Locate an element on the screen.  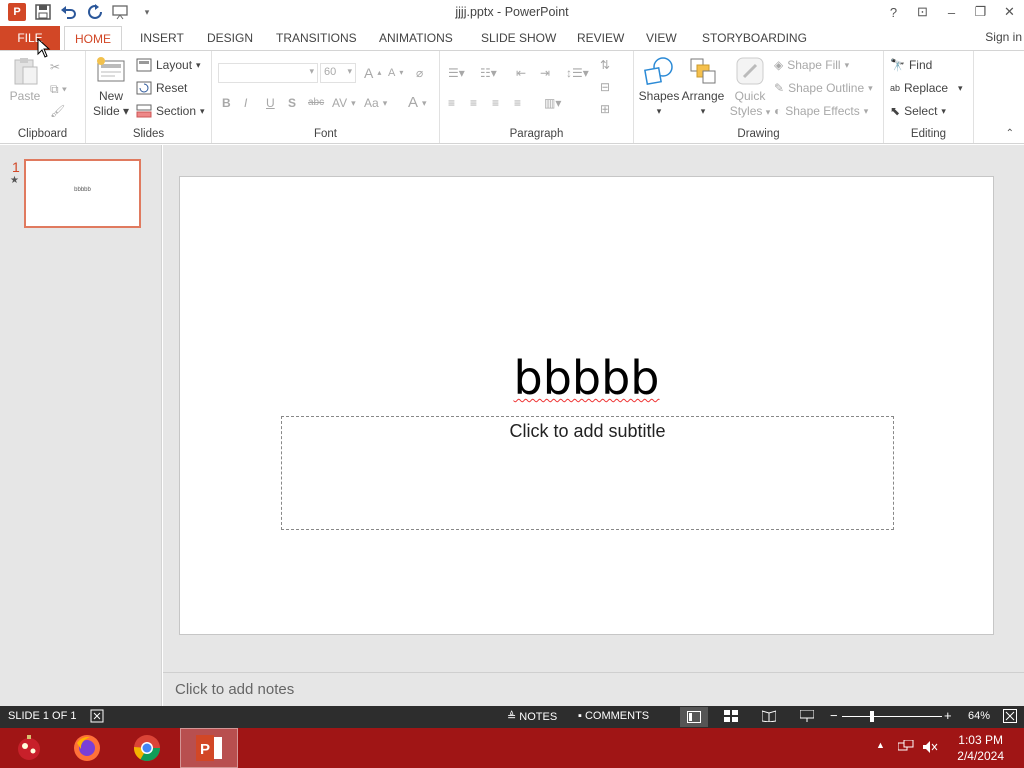
find-button: 🔭 Find is located at coordinates (911, 65).